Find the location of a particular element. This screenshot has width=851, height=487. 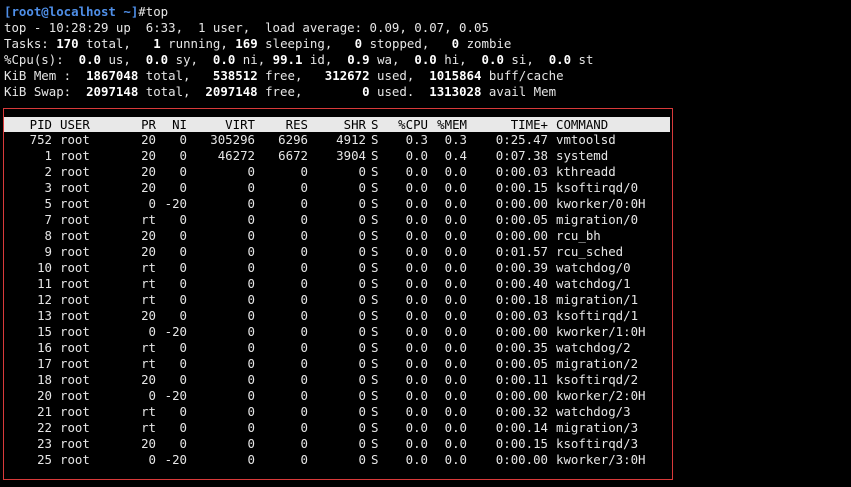

prompt-symbol: # is located at coordinates (142, 11).